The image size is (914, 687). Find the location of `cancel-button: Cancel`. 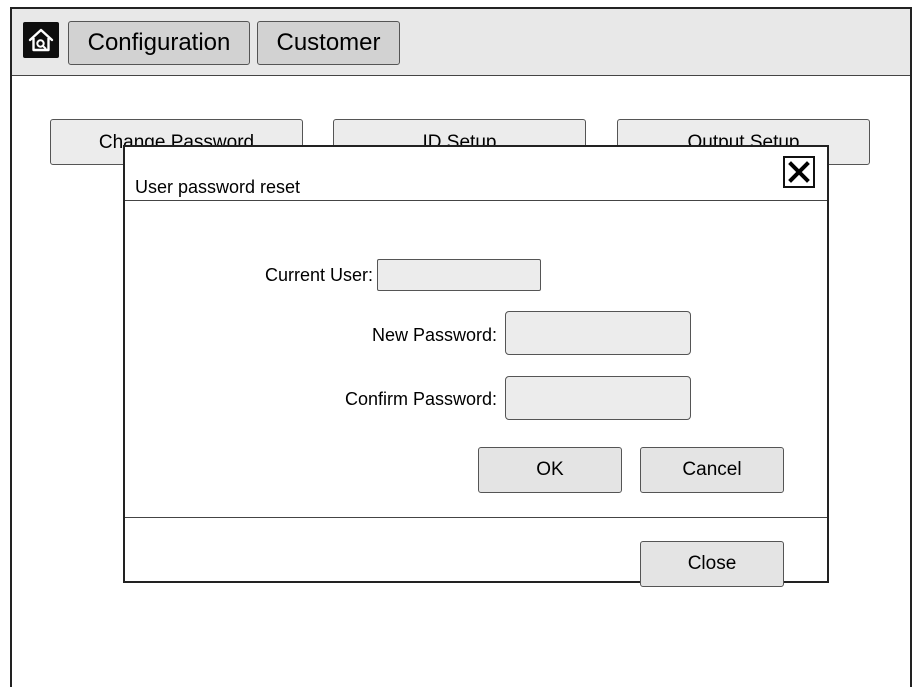

cancel-button: Cancel is located at coordinates (712, 470).